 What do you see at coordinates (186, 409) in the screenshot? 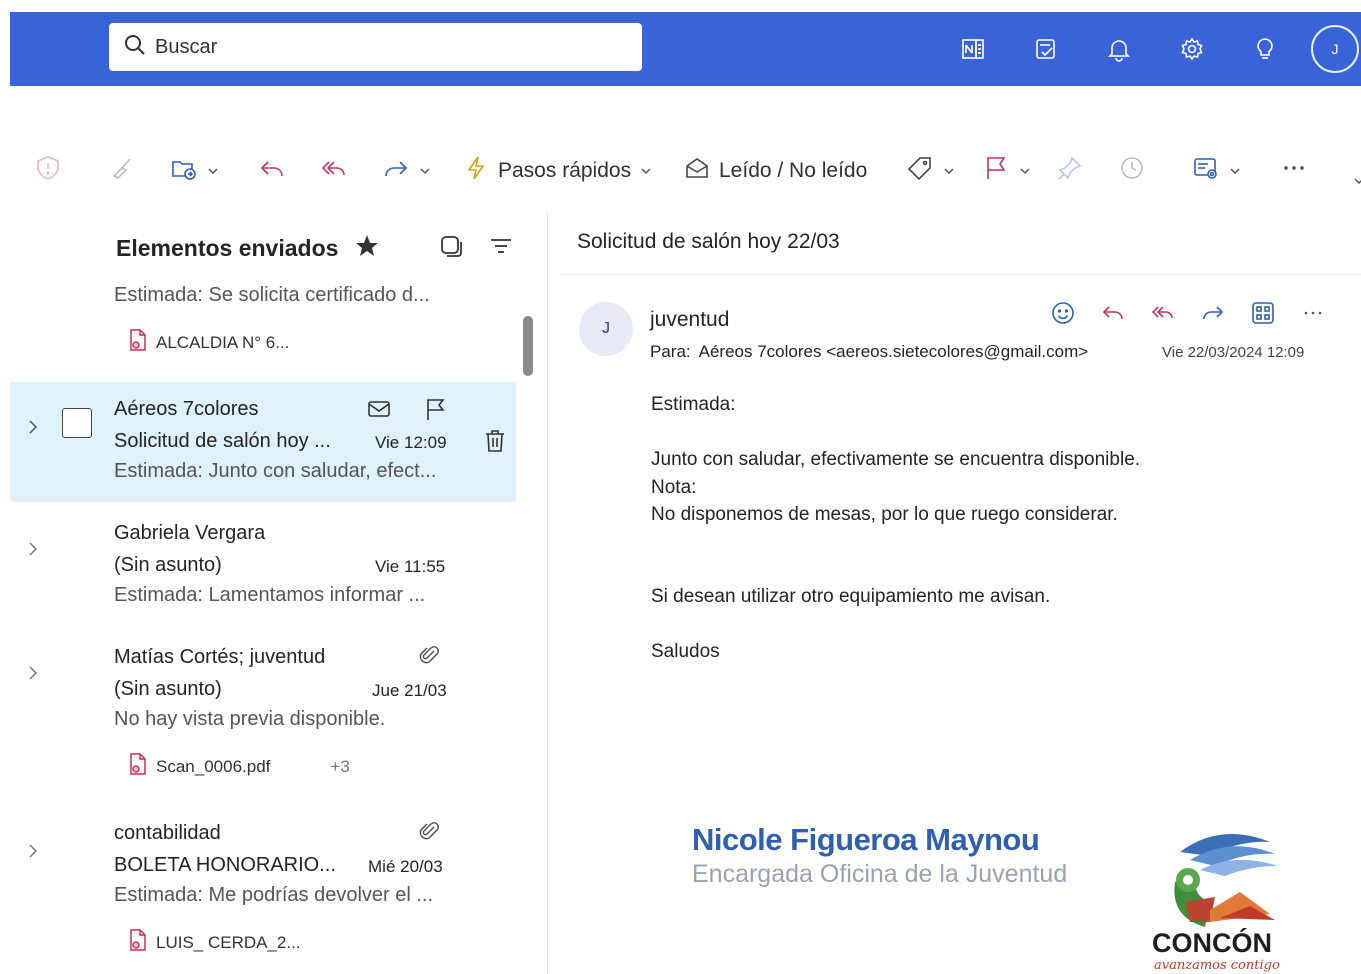
I see `message-sender: Aéreos 7colores` at bounding box center [186, 409].